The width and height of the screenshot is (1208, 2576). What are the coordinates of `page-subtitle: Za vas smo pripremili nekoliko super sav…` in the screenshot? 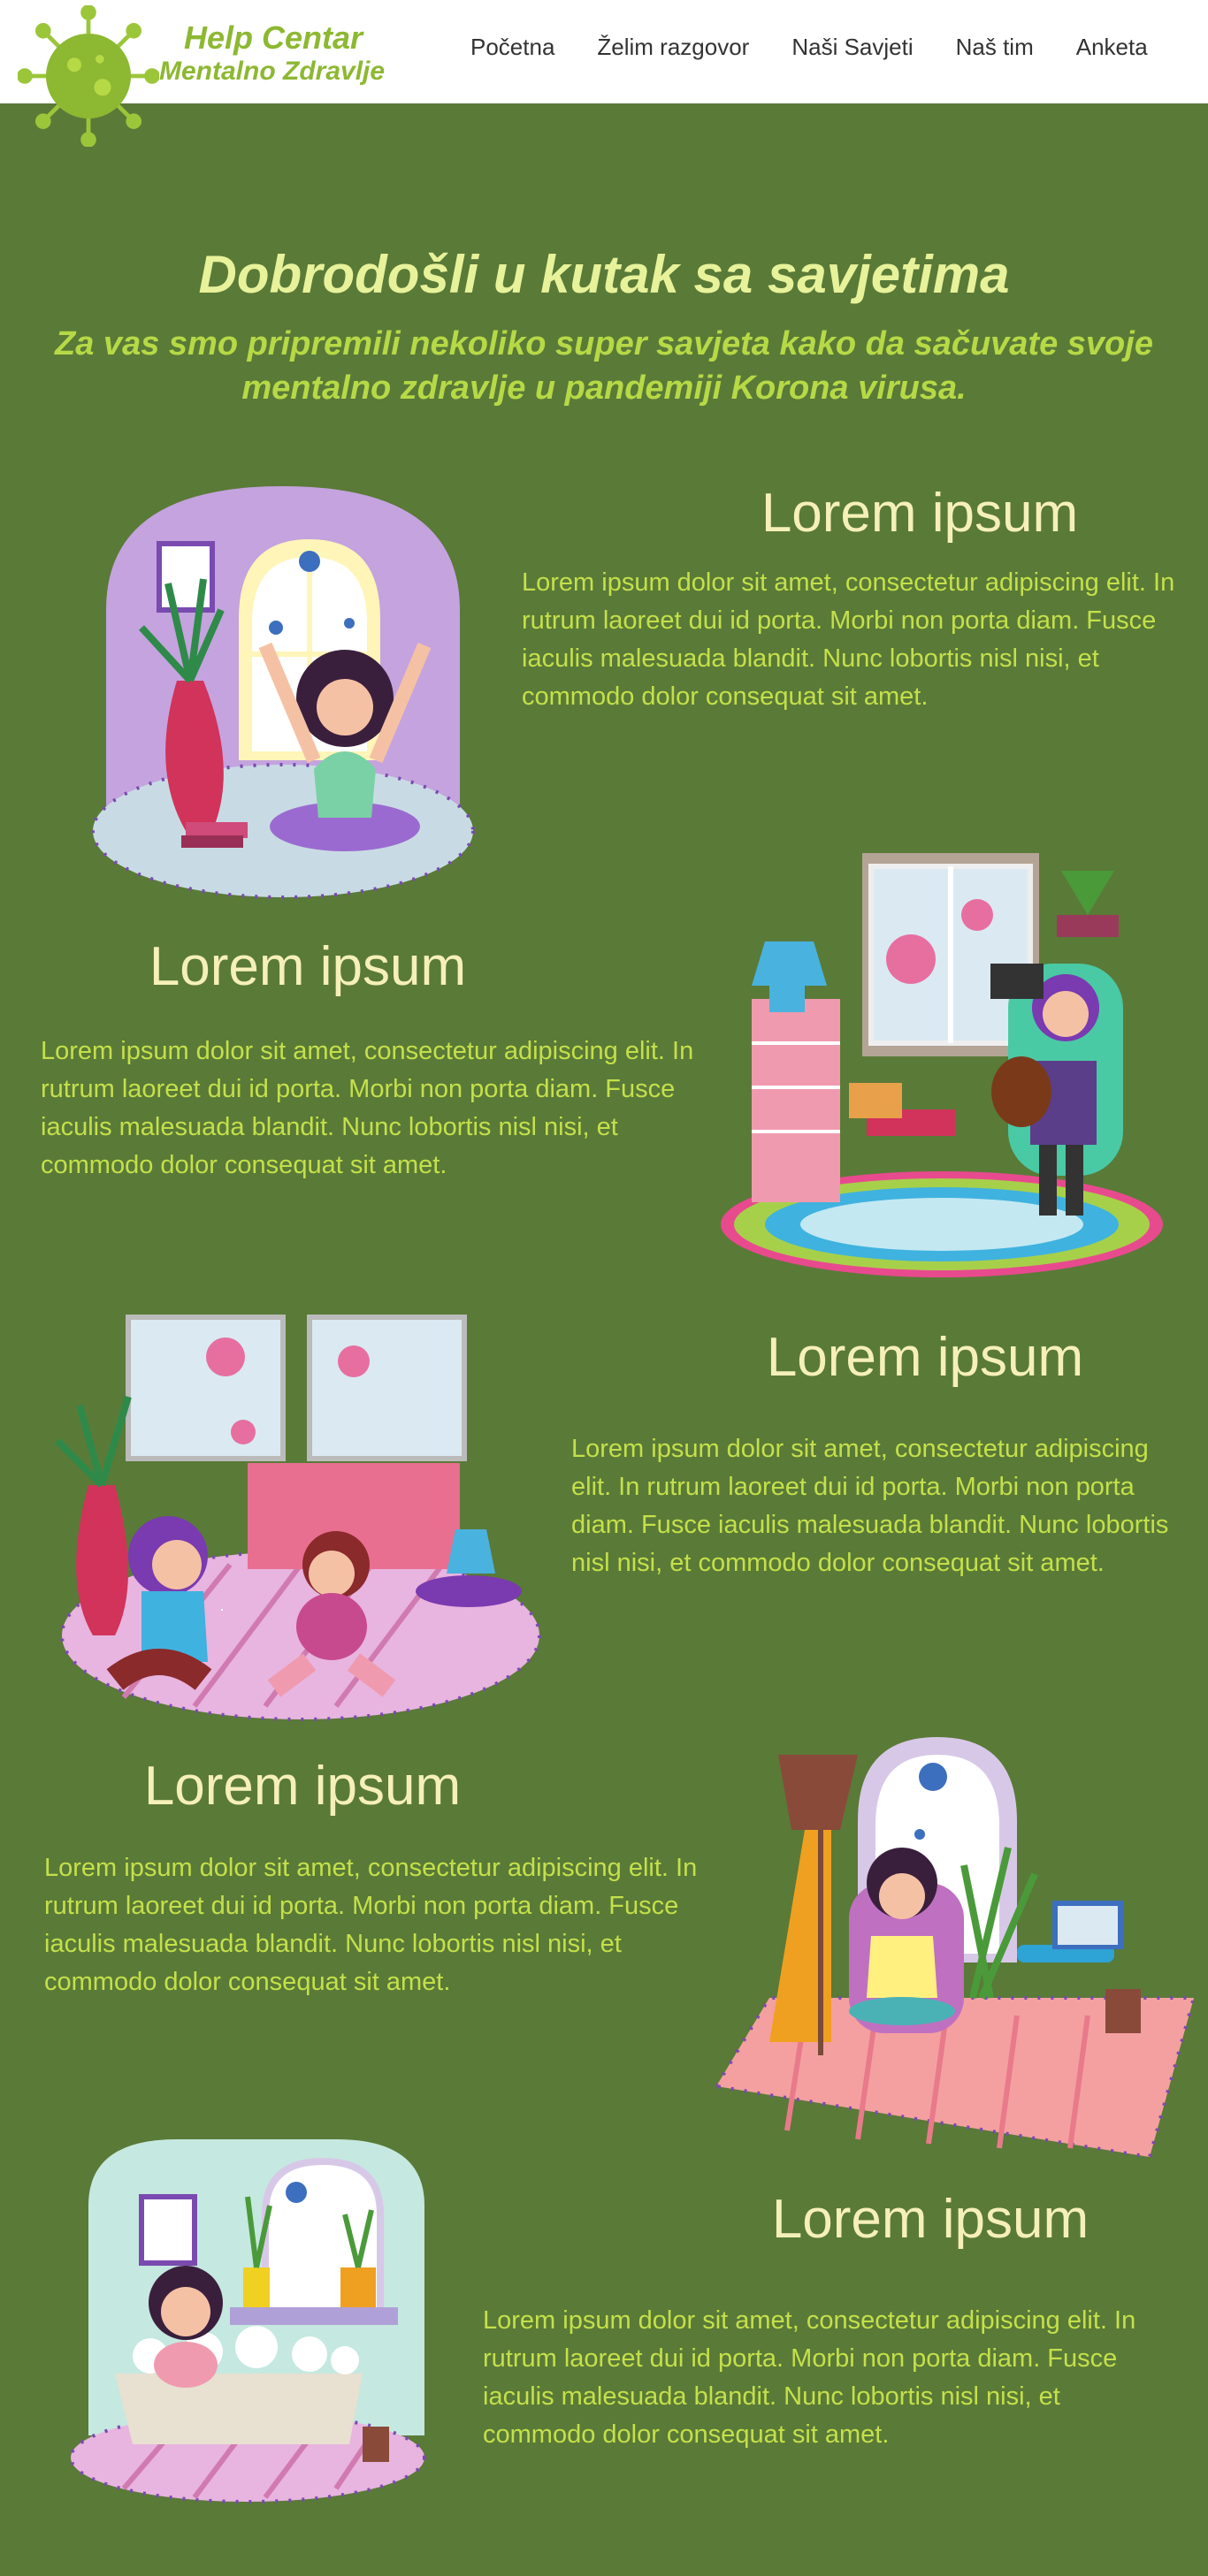 It's located at (604, 366).